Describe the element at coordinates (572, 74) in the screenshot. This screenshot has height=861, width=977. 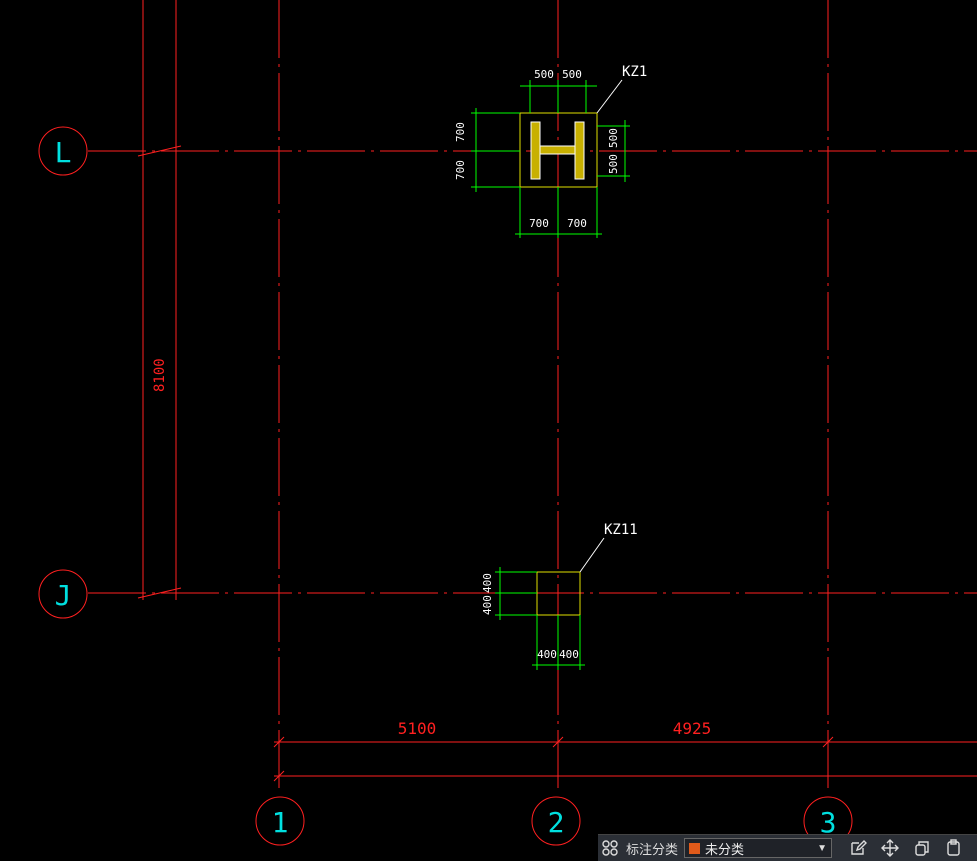
I see `kz1-dim-top-right: 500` at that location.